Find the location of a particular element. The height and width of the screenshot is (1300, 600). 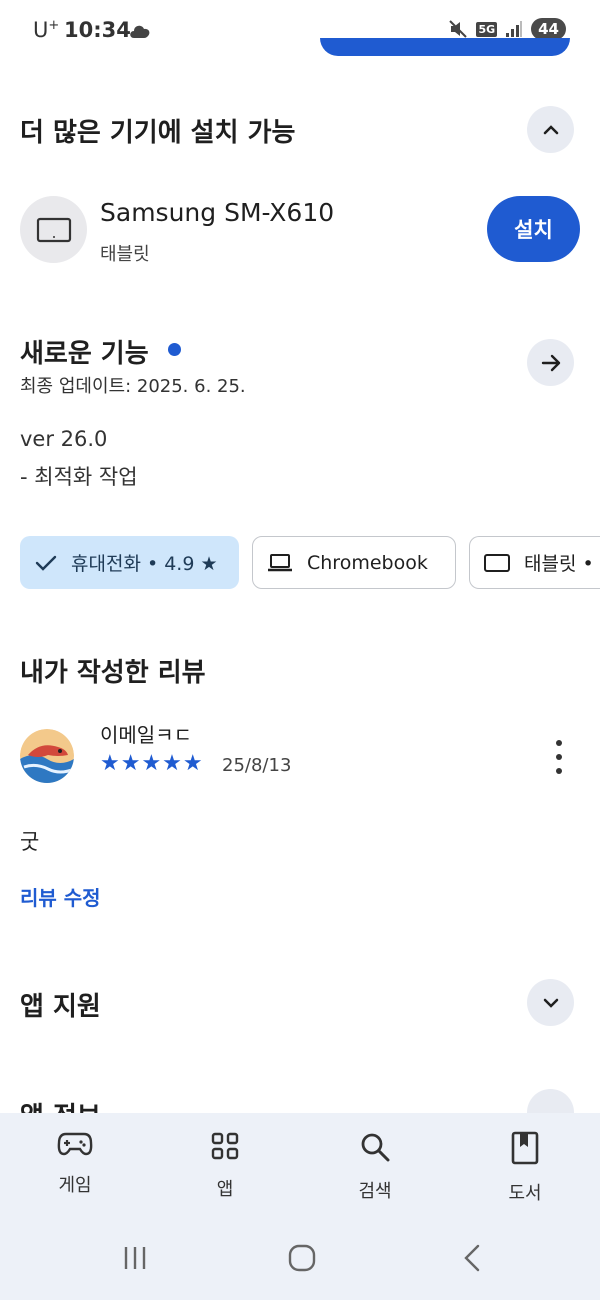

chip-chromebook: Chromebook is located at coordinates (354, 562).